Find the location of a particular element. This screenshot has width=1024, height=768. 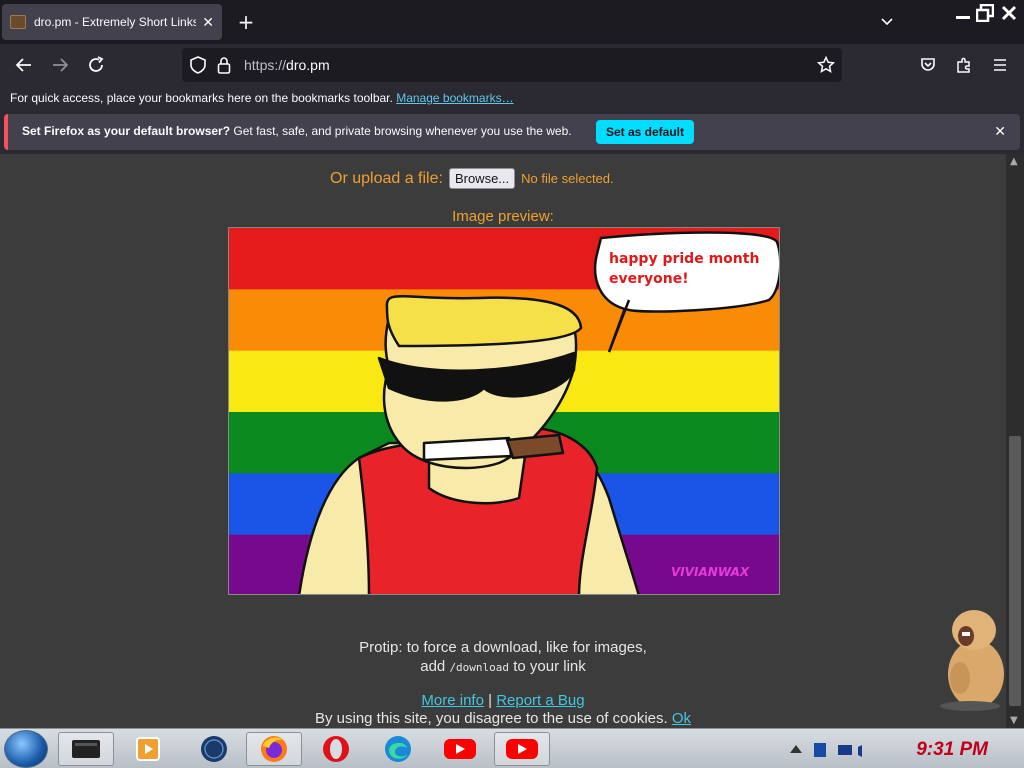

taskbar-app-firefox is located at coordinates (274, 749).